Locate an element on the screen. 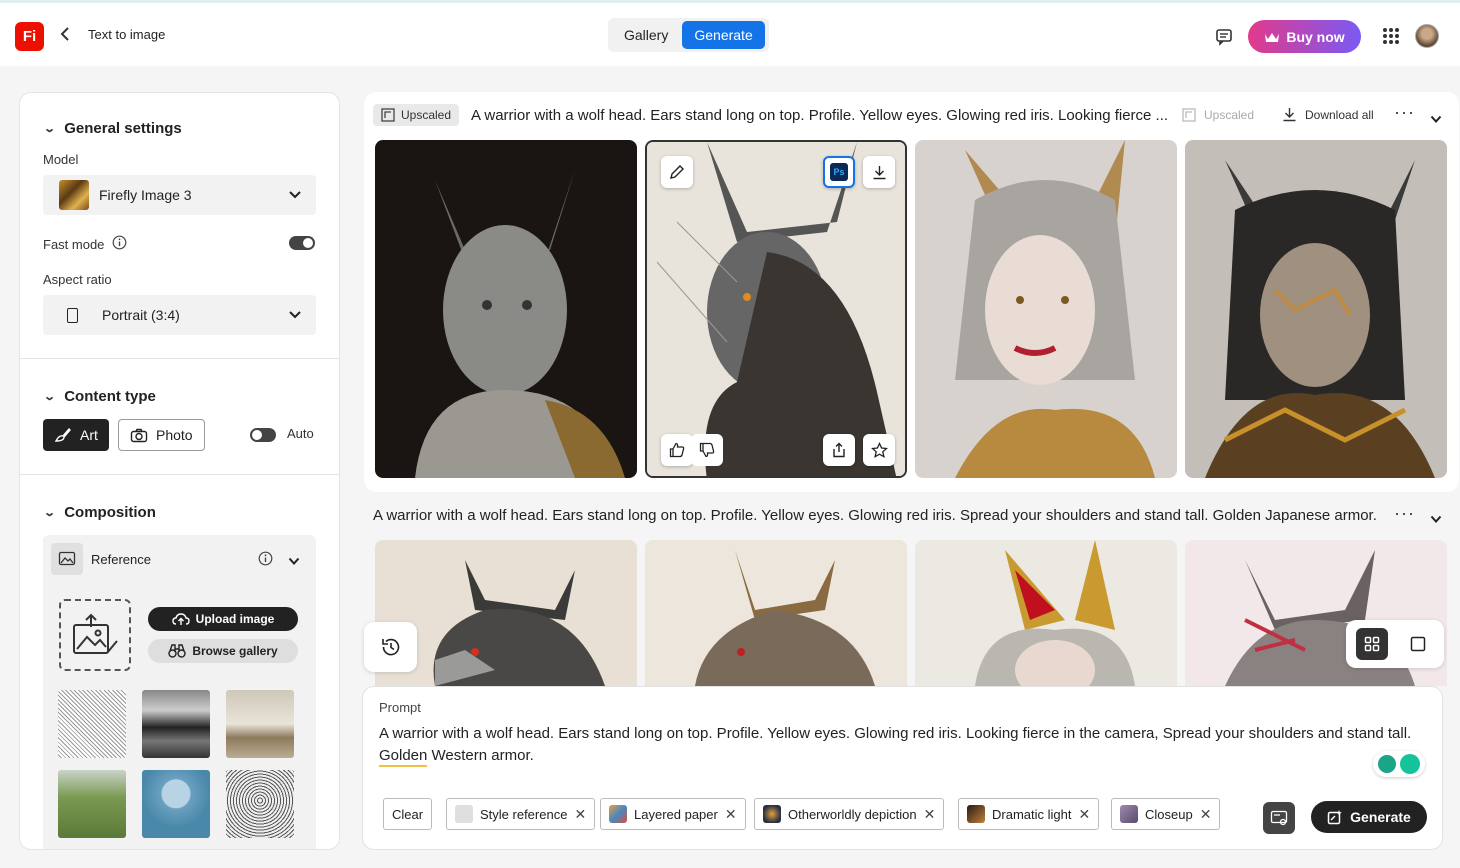 The height and width of the screenshot is (868, 1460). generated-image-selected: Ps is located at coordinates (776, 309).